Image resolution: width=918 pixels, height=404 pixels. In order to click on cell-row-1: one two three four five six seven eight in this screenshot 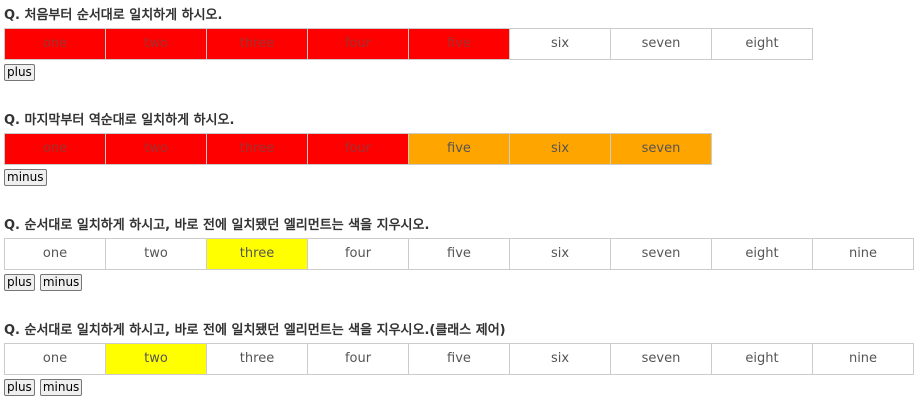, I will do `click(408, 44)`.